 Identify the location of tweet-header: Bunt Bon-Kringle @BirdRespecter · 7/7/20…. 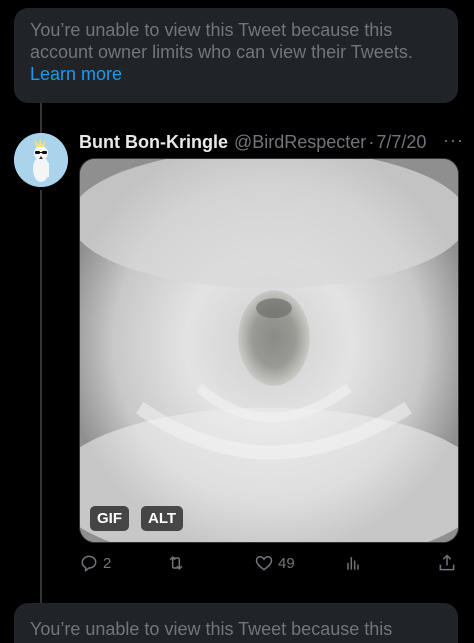
(271, 142).